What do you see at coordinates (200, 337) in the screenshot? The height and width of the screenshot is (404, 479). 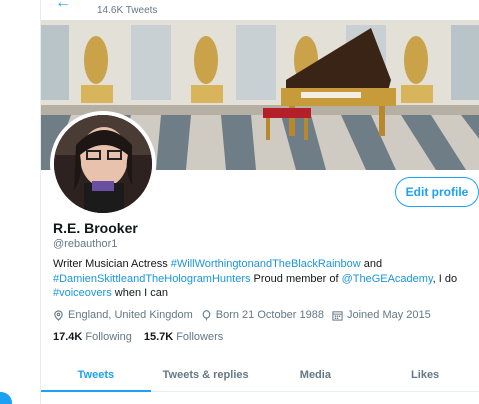 I see `followers-label: Followers` at bounding box center [200, 337].